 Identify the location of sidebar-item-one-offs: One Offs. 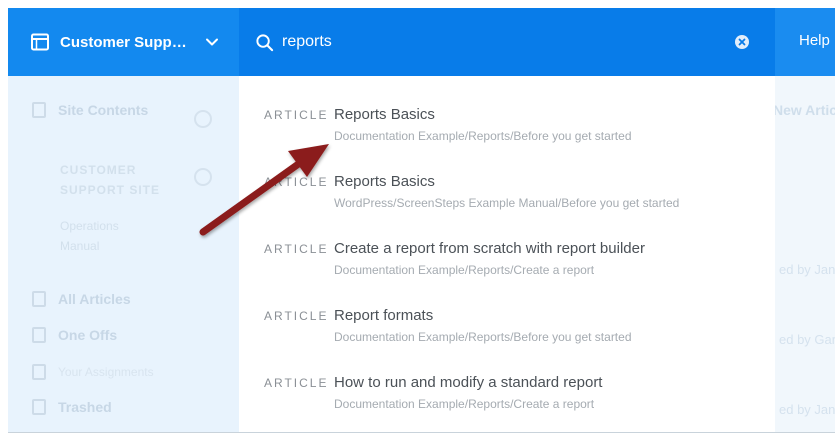
(74, 335).